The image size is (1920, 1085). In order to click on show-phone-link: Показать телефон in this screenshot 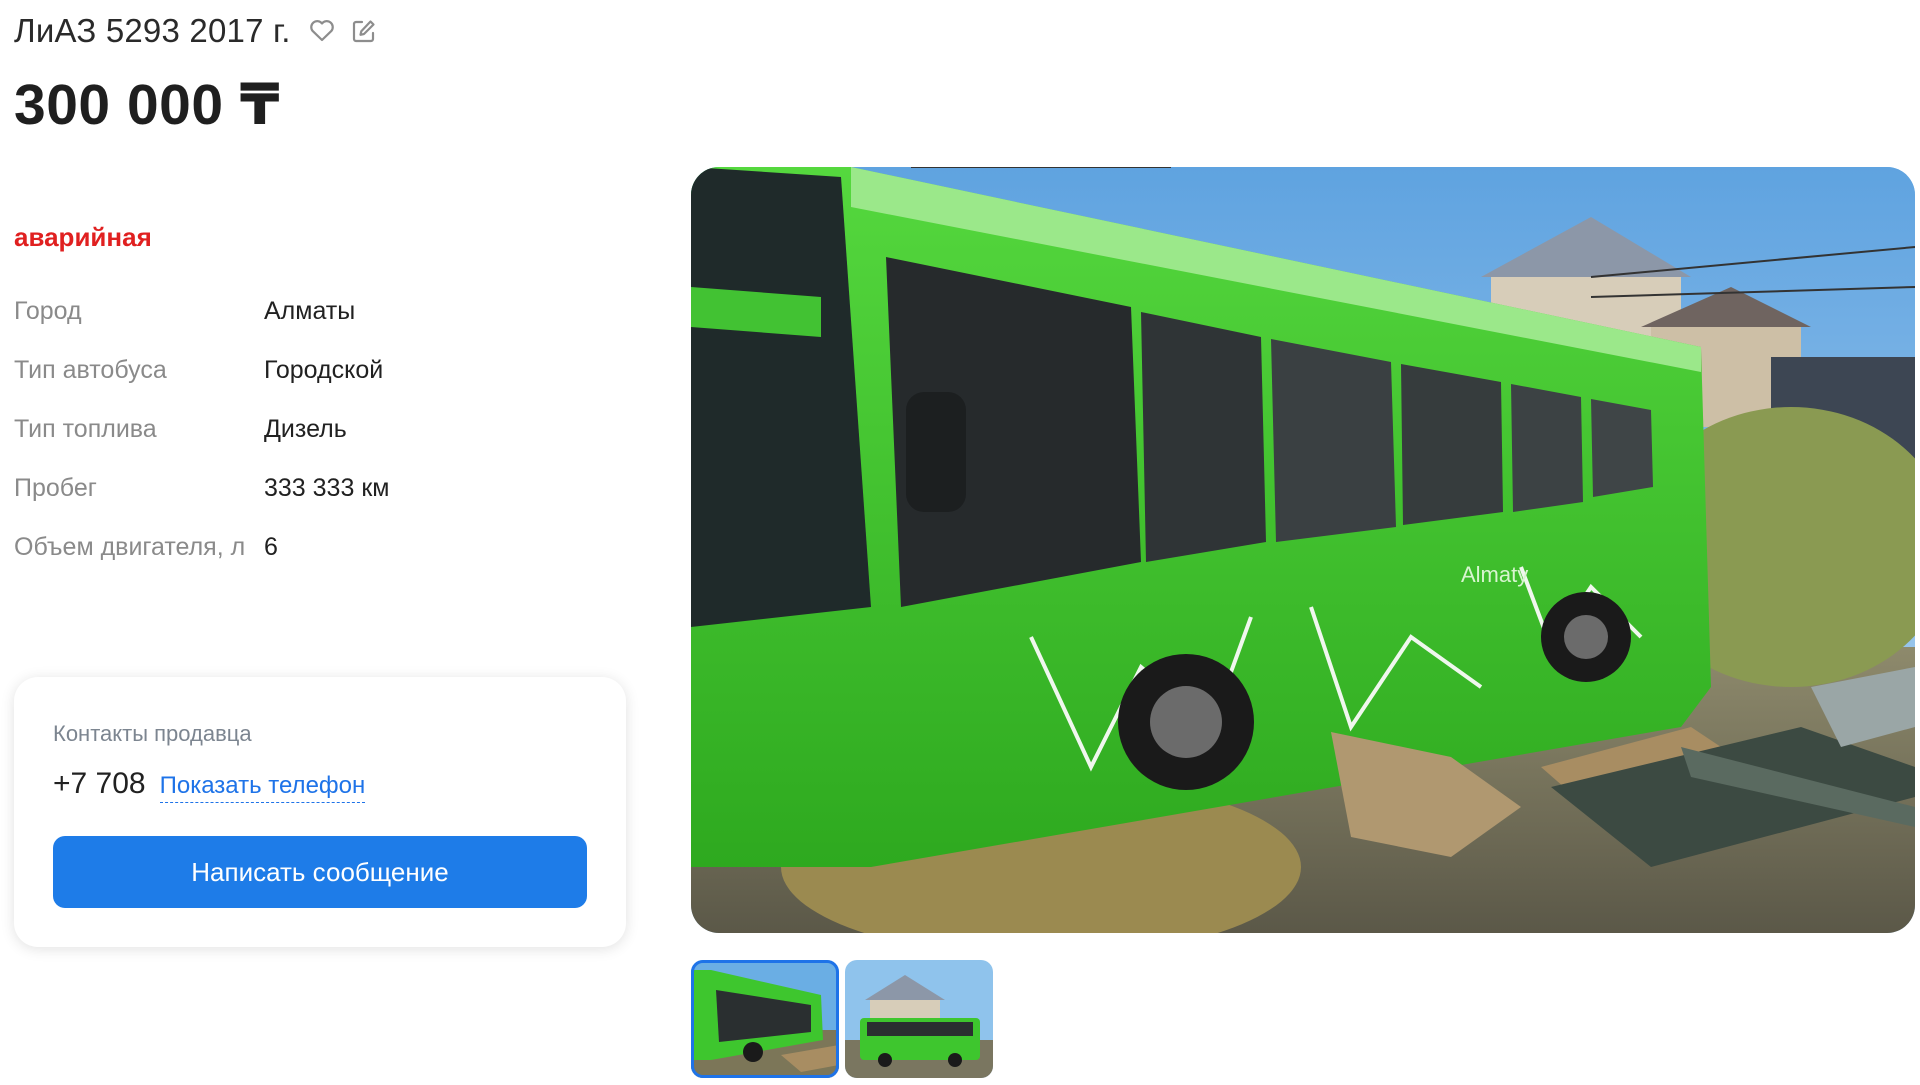, I will do `click(262, 787)`.